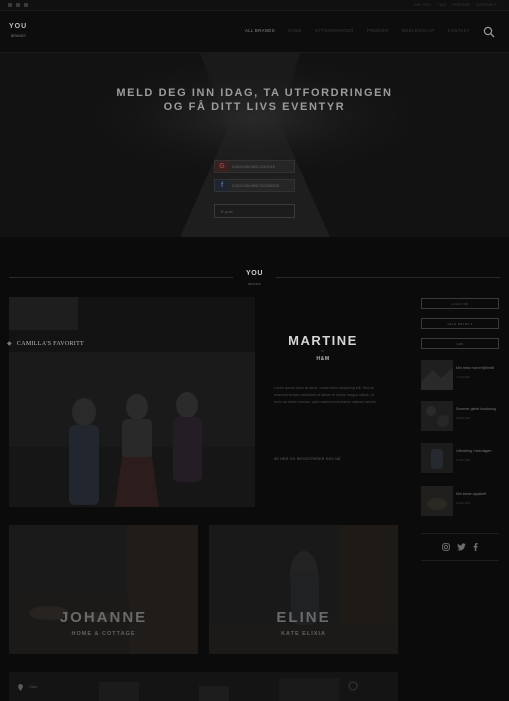 The width and height of the screenshot is (509, 701). I want to click on sidebar-post: Sommer glede bookskog 28 MAI 2016, so click(460, 417).